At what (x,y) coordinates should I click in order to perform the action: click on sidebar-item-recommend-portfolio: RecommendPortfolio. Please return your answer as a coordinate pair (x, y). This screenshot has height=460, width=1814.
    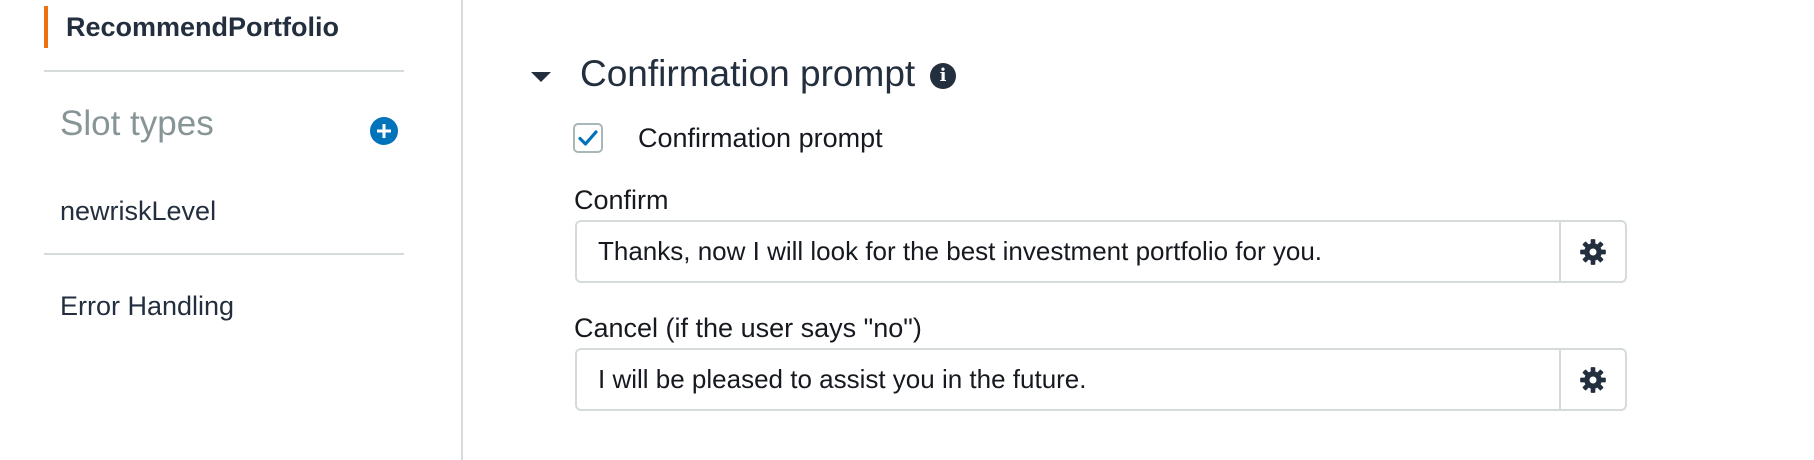
    Looking at the image, I should click on (224, 27).